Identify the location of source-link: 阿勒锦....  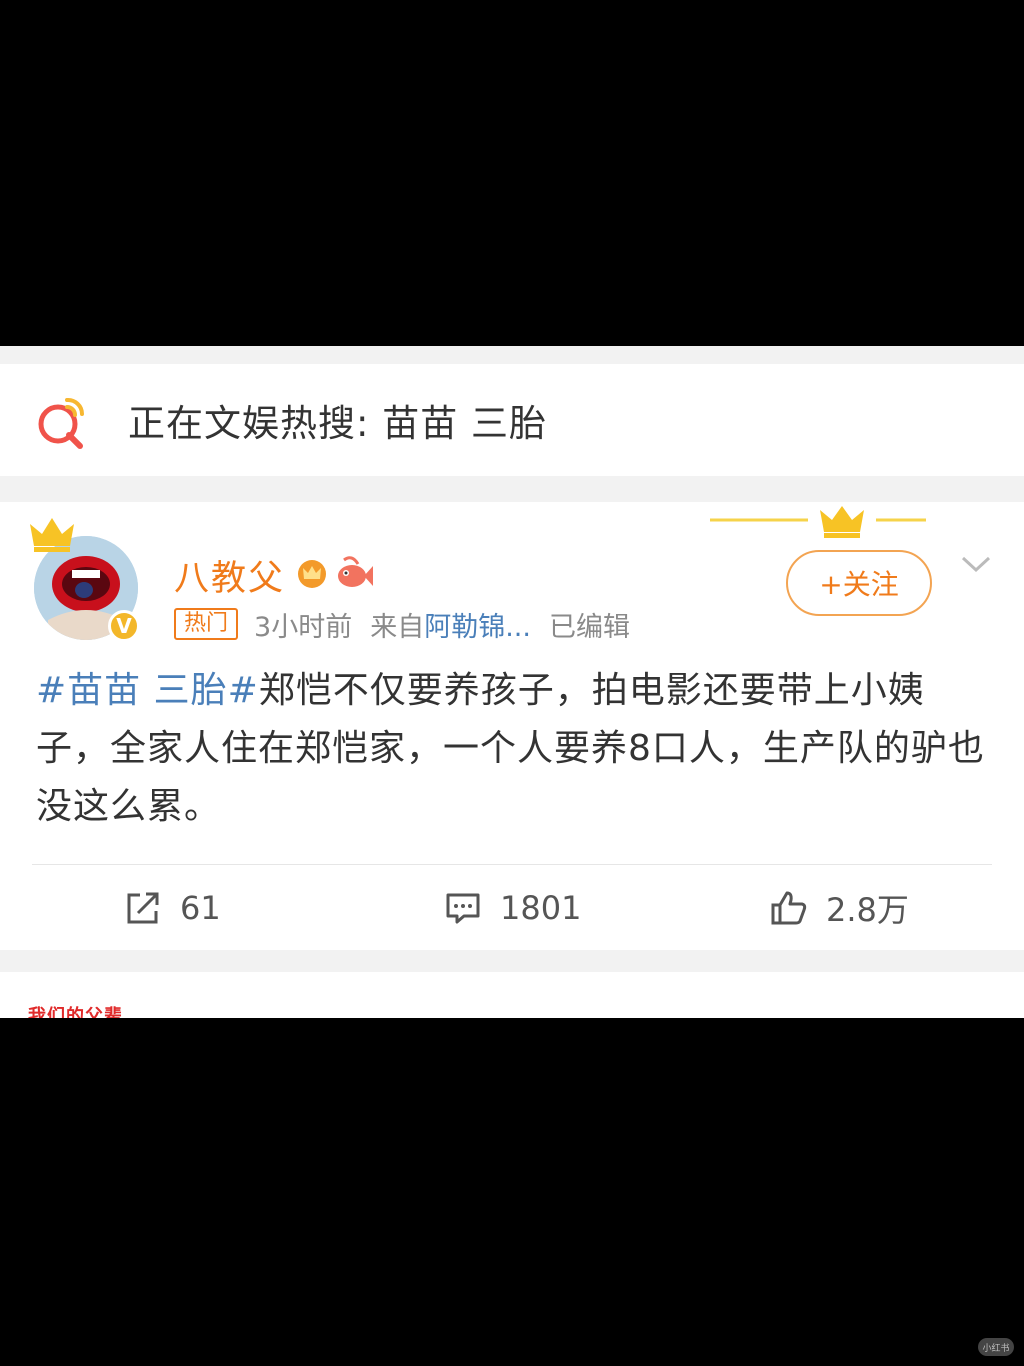
(477, 624).